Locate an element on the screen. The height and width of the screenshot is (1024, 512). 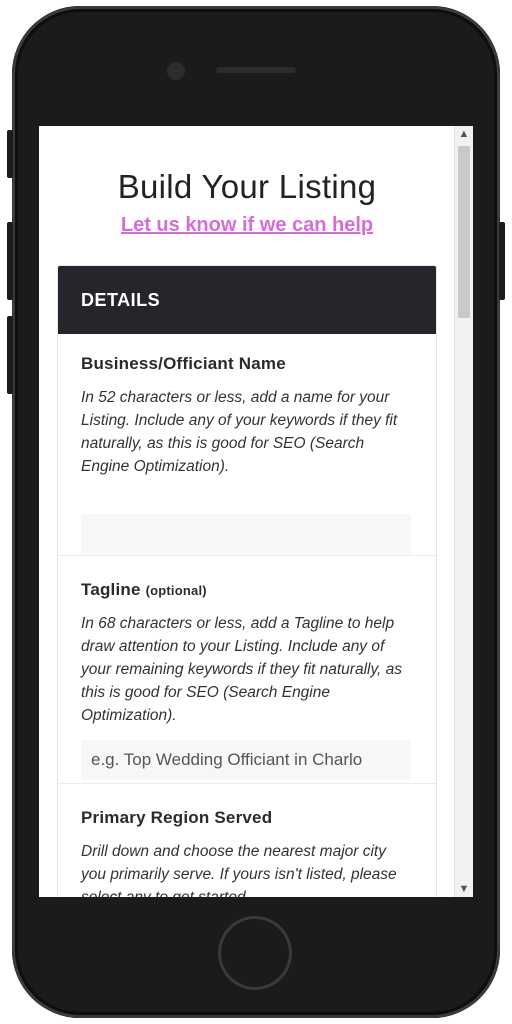
volume-up-button is located at coordinates (10, 261).